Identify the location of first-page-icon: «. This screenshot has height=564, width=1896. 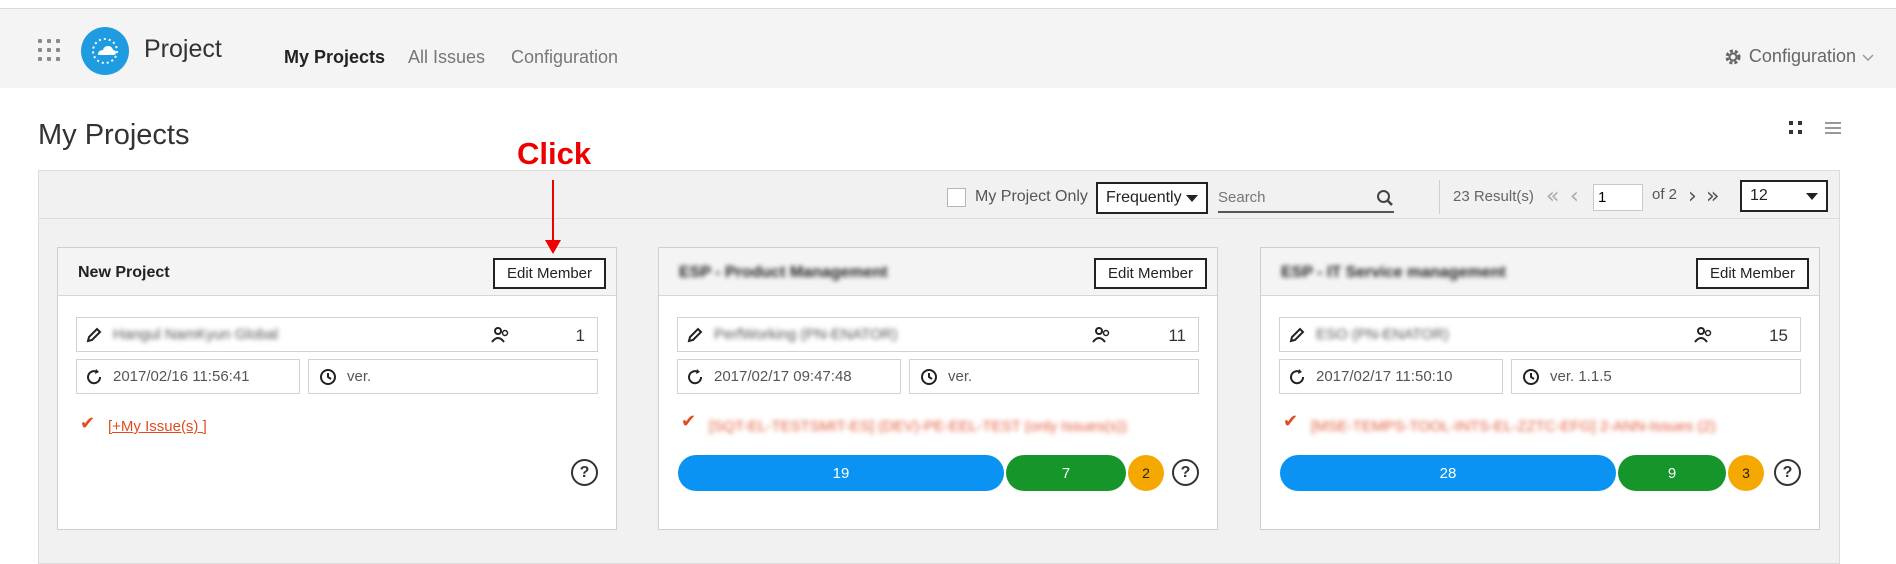
(1552, 197).